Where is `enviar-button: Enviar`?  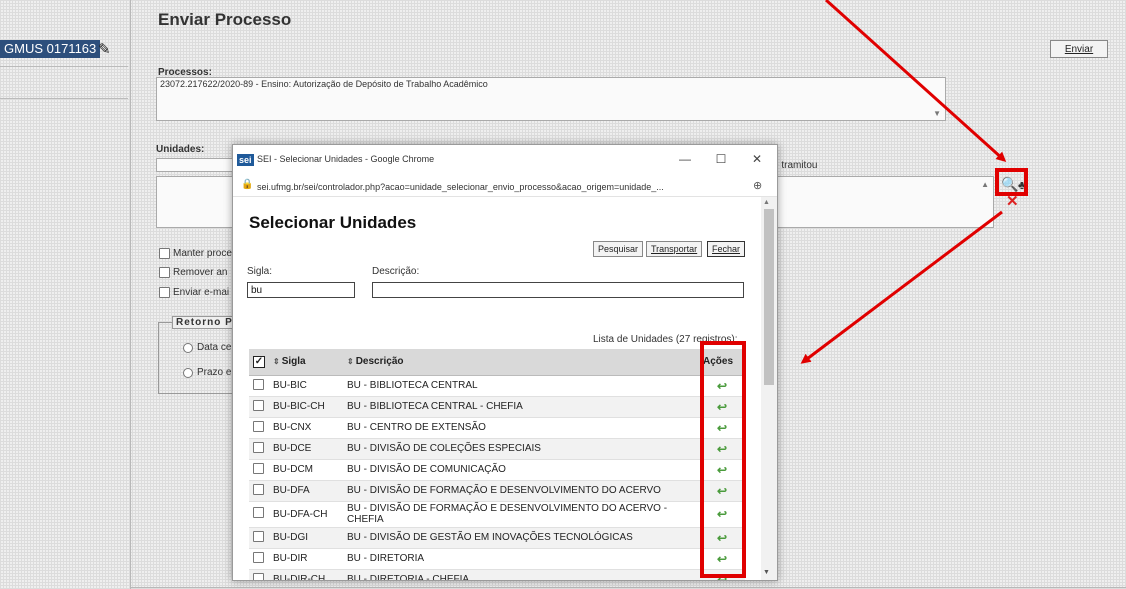 enviar-button: Enviar is located at coordinates (1079, 49).